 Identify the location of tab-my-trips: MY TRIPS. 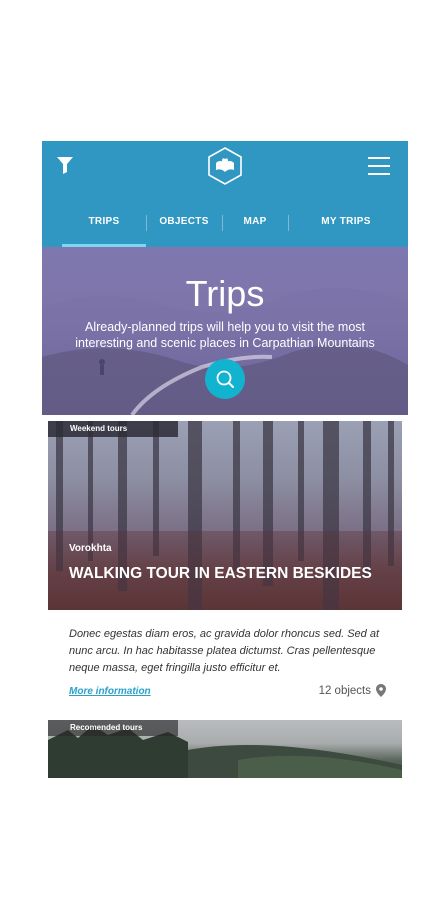
(346, 227).